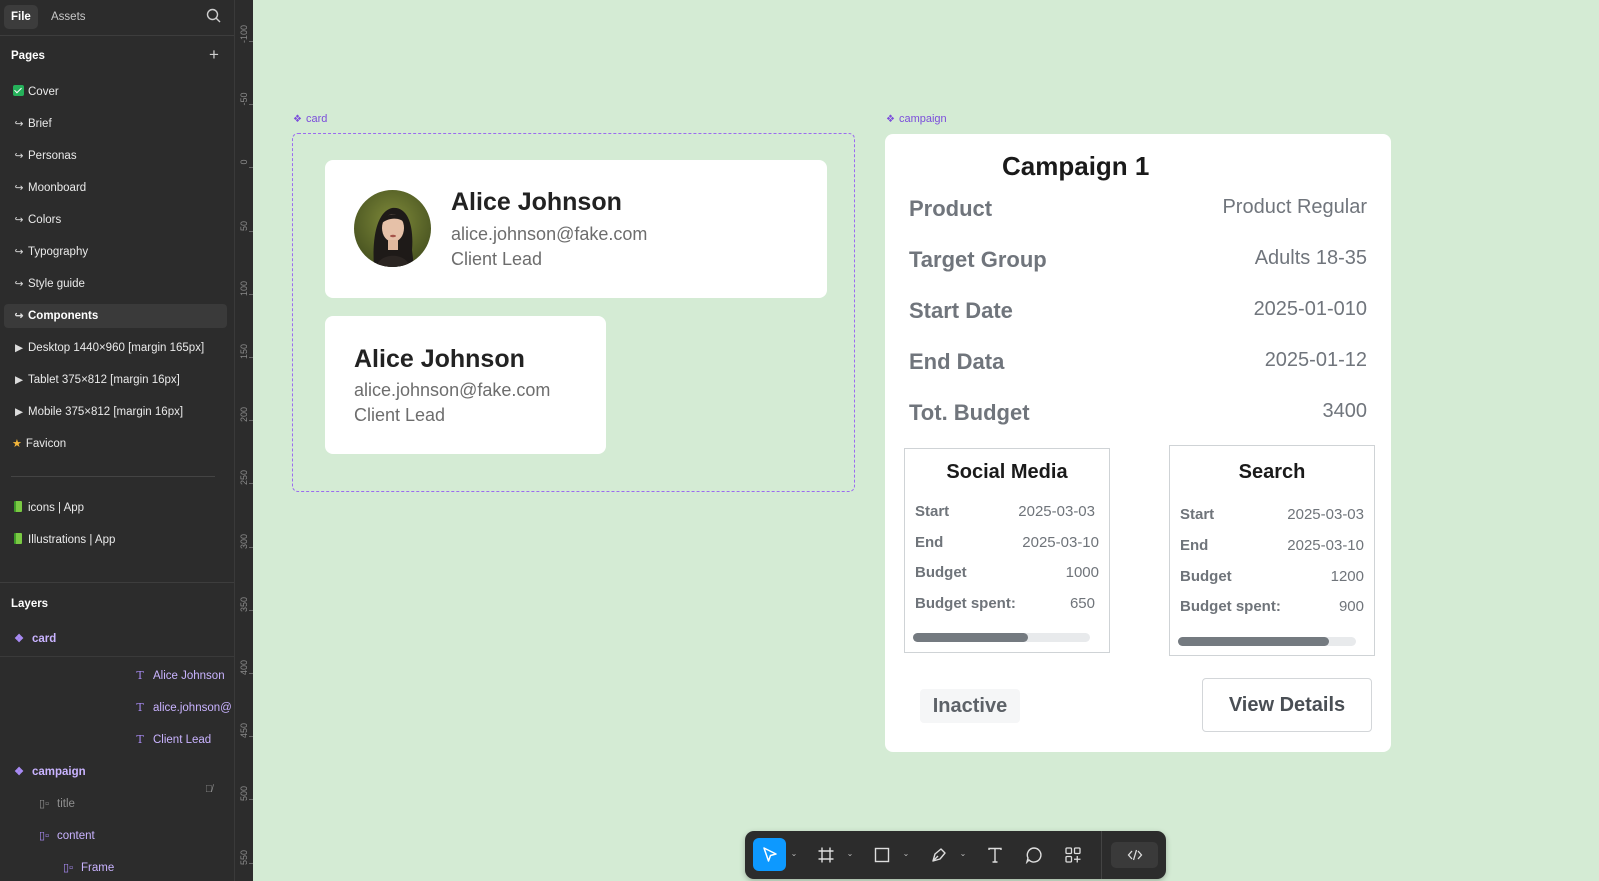 The width and height of the screenshot is (1599, 881). Describe the element at coordinates (113, 476) in the screenshot. I see `pages-divider` at that location.